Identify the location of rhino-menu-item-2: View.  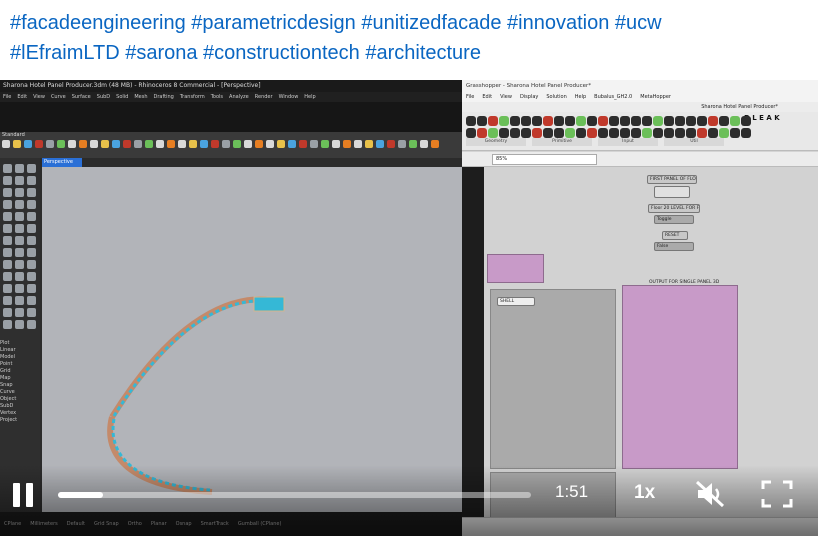
(39, 97).